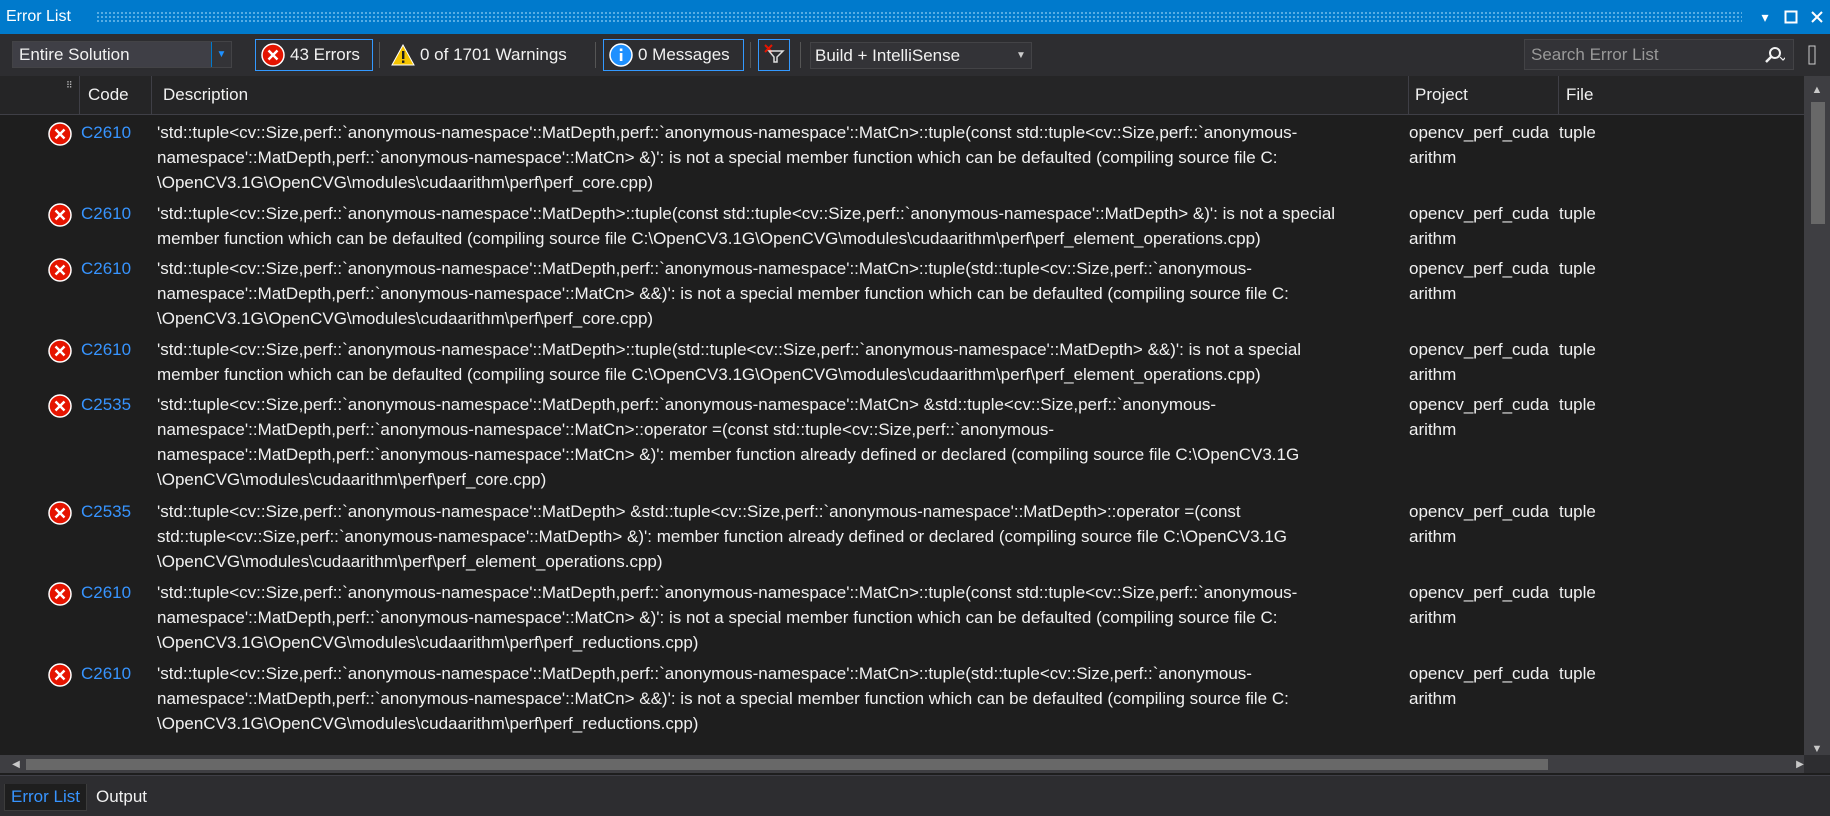 The width and height of the screenshot is (1830, 816). Describe the element at coordinates (919, 17) in the screenshot. I see `drag-grip` at that location.